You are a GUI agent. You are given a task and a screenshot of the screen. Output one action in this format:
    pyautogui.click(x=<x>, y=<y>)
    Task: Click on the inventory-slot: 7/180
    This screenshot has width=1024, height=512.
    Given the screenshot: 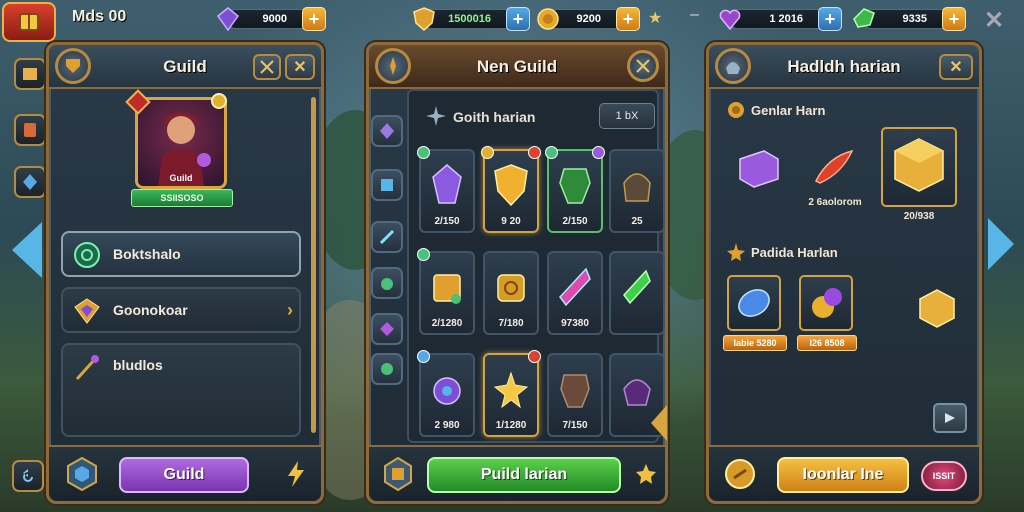 What is the action you would take?
    pyautogui.click(x=511, y=293)
    